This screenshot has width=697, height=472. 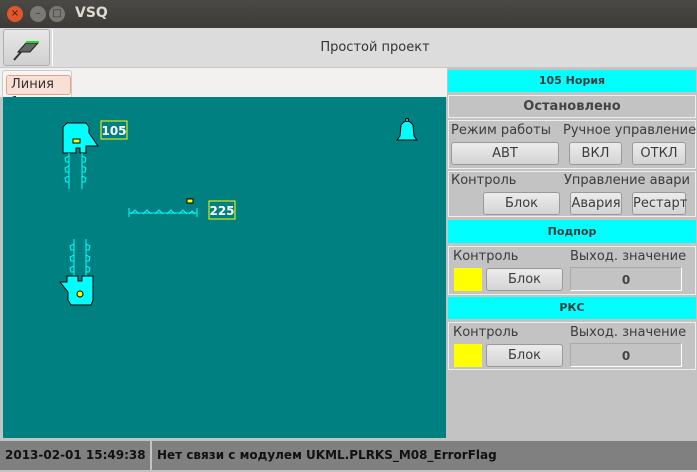 What do you see at coordinates (596, 203) in the screenshot?
I see `alarm-button: Авария` at bounding box center [596, 203].